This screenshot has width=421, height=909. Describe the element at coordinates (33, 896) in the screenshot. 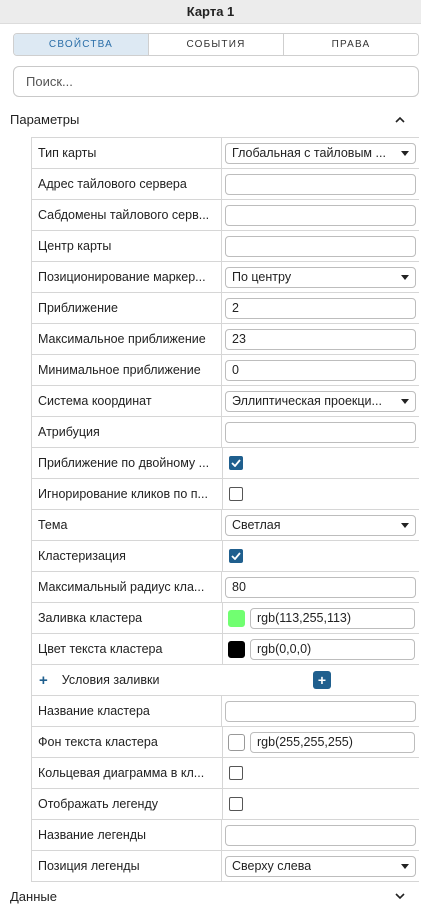

I see `section-data-label: Данные` at that location.